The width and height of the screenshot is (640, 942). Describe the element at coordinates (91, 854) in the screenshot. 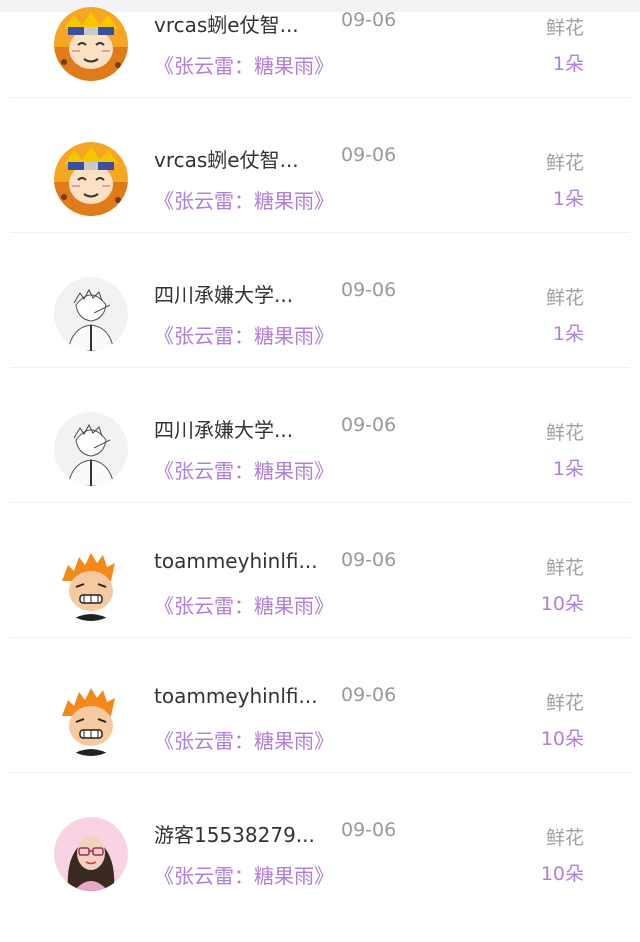

I see `girl-avatar` at that location.